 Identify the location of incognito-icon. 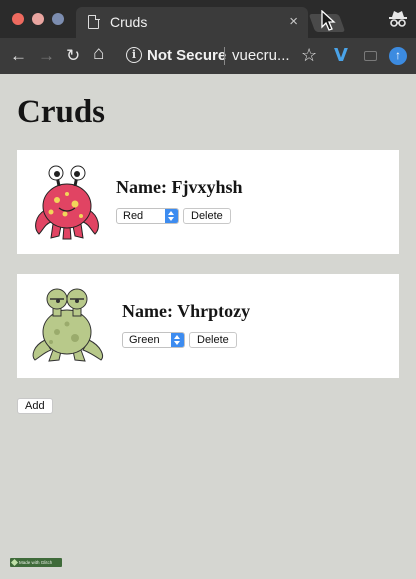
(398, 19).